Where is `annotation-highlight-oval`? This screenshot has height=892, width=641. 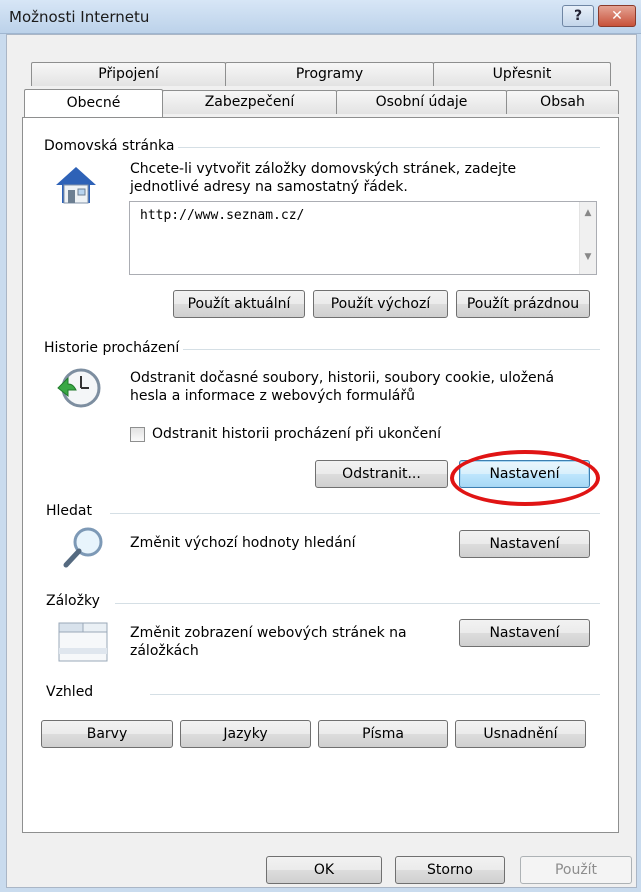
annotation-highlight-oval is located at coordinates (525, 478).